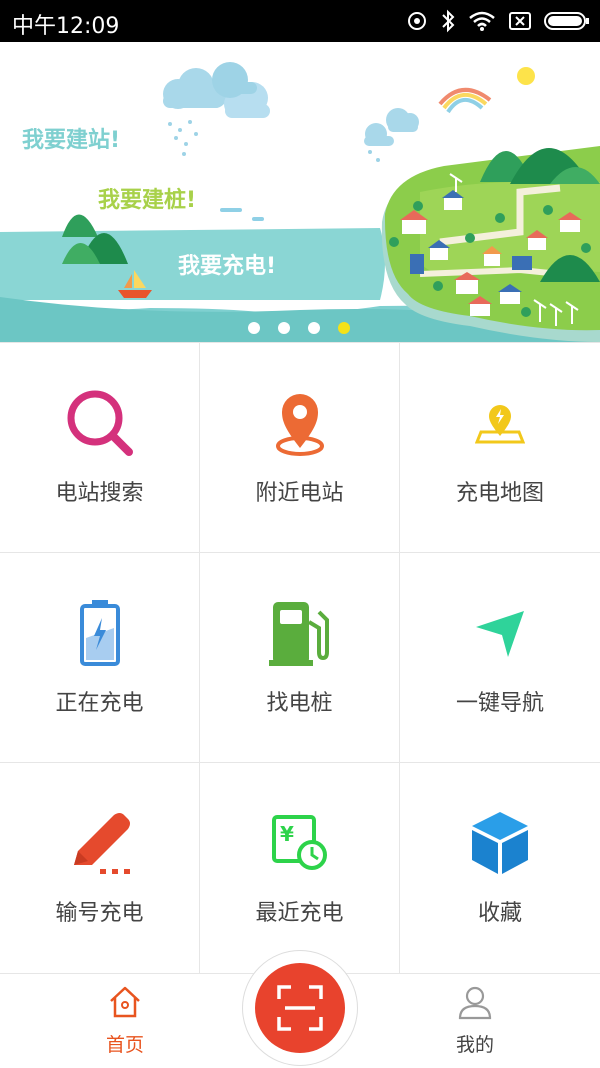  What do you see at coordinates (300, 425) in the screenshot?
I see `location-pin-icon` at bounding box center [300, 425].